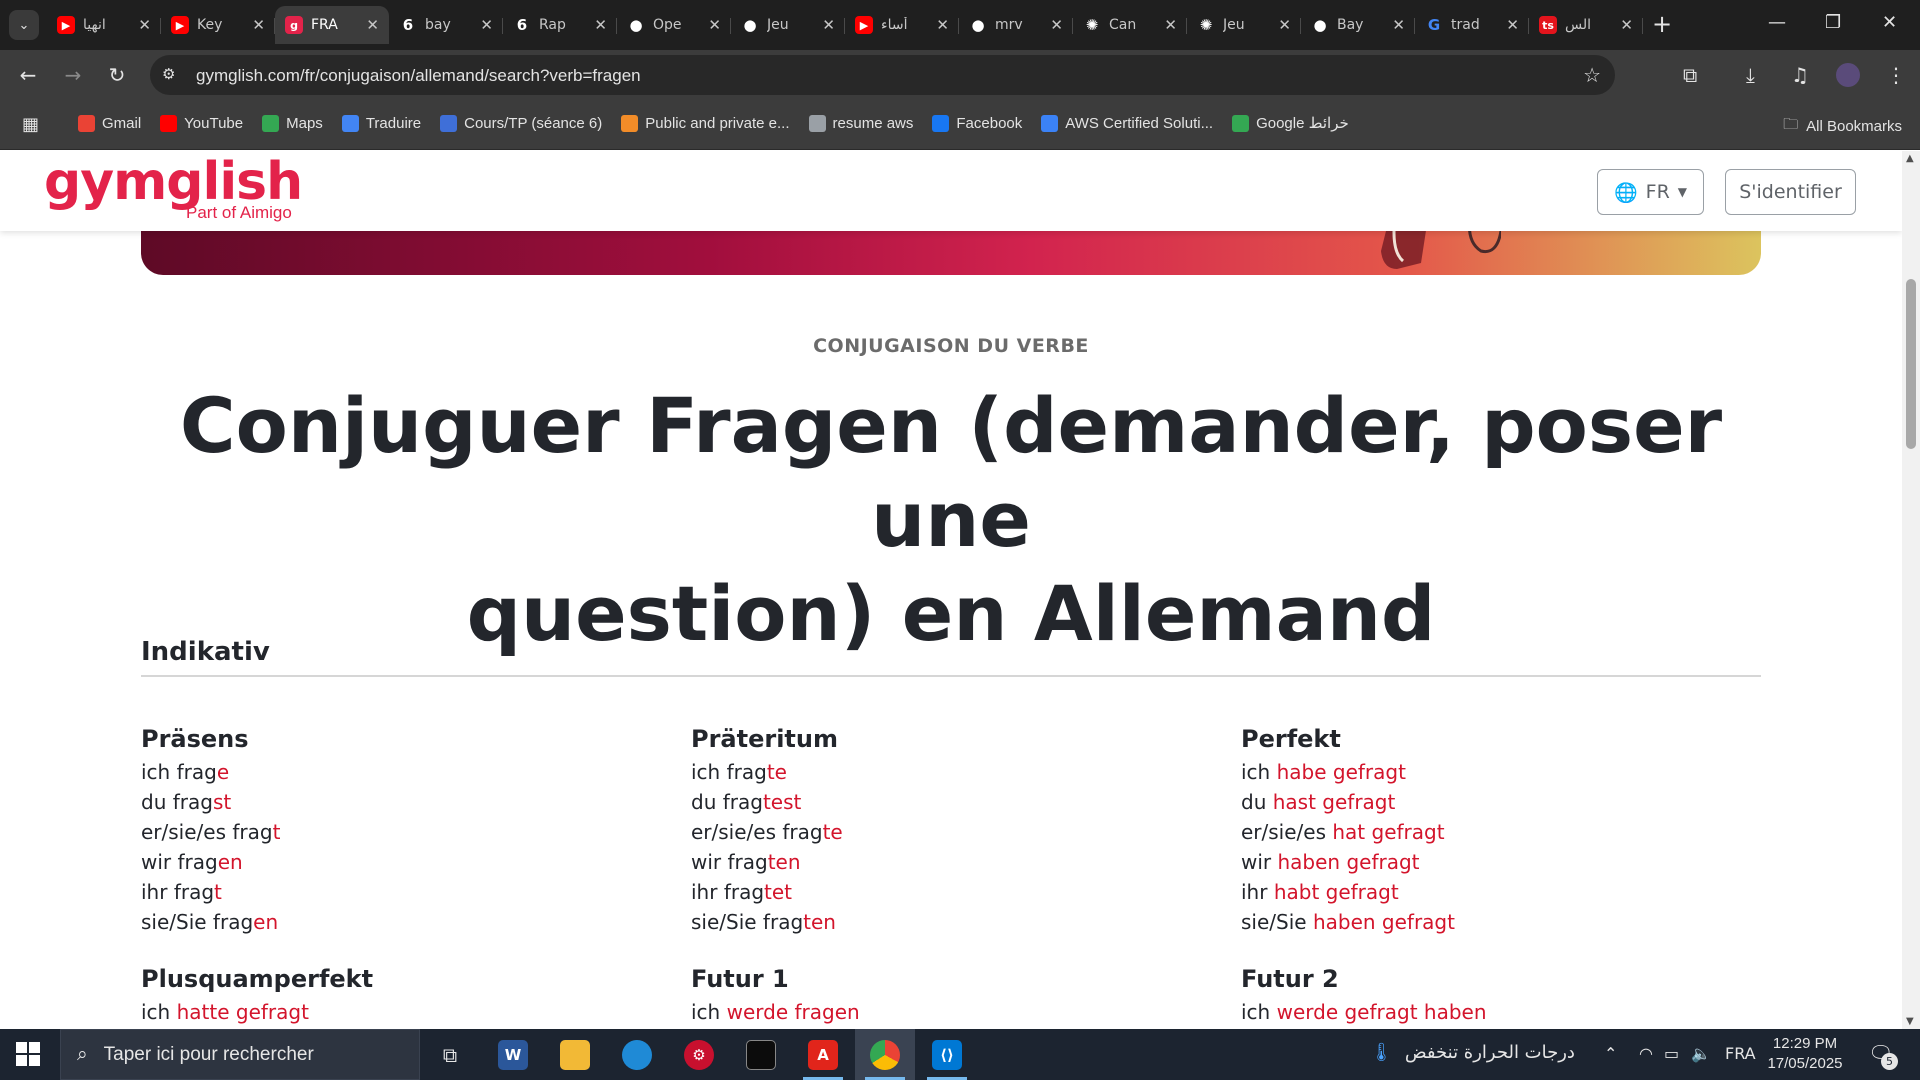  I want to click on bookmark-item: Facebook, so click(977, 123).